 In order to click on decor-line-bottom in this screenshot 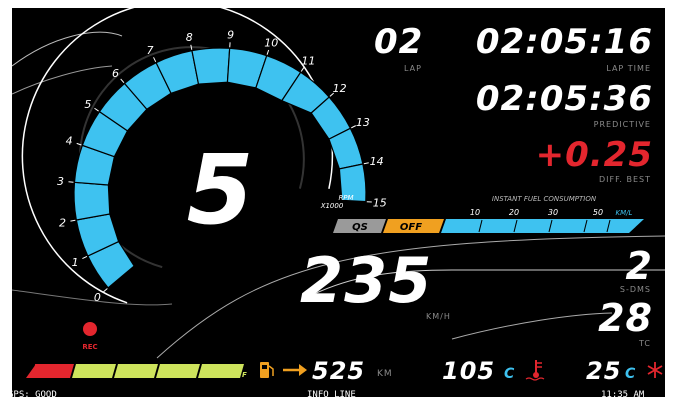, I will do `click(92, 297)`.